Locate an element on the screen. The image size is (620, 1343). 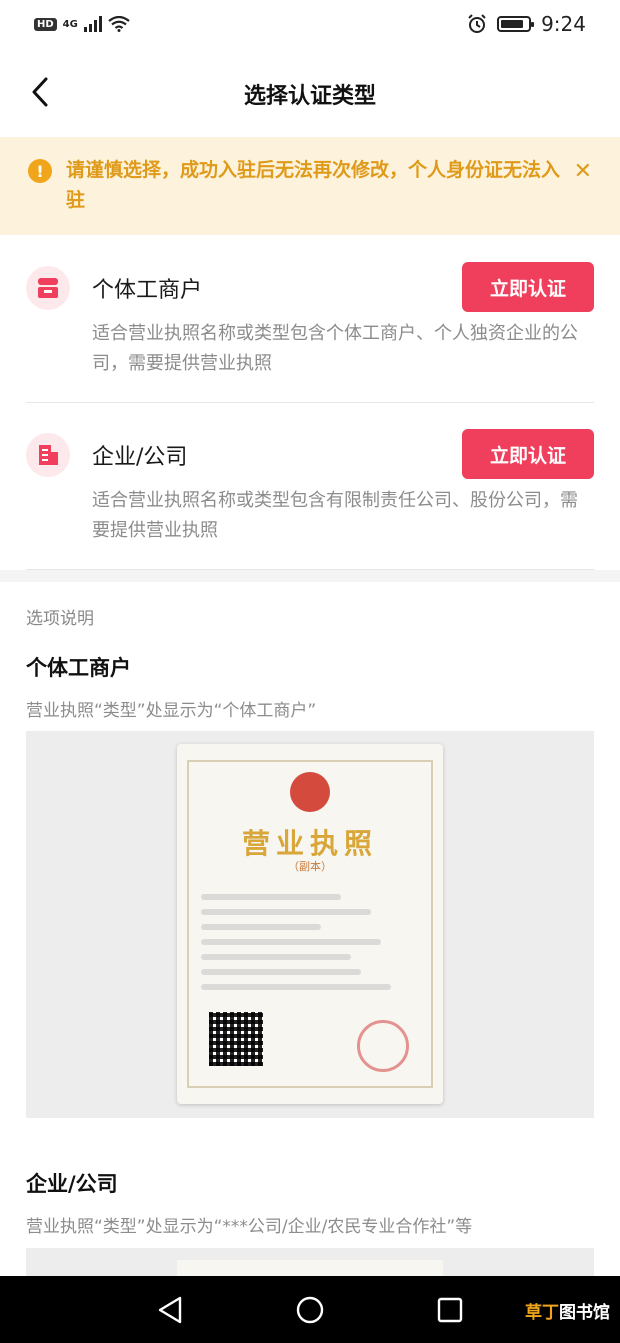
status-time: 9:24 is located at coordinates (563, 24).